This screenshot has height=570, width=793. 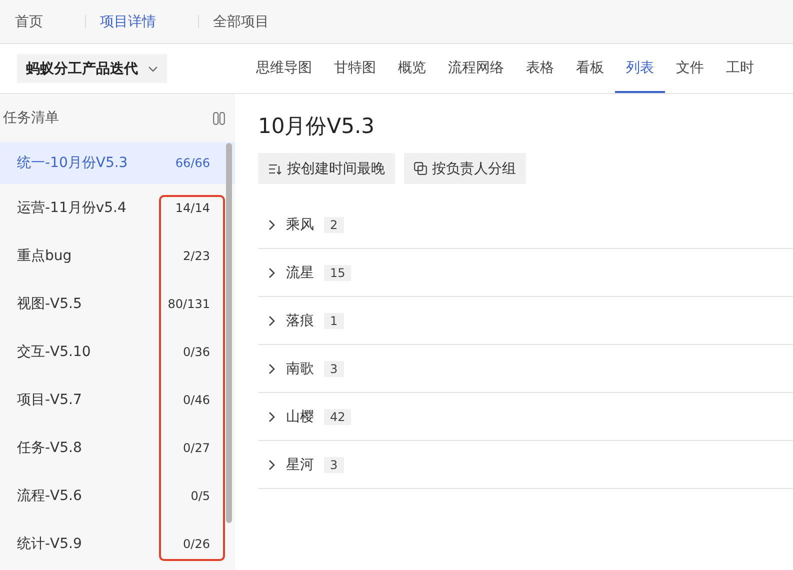 What do you see at coordinates (740, 68) in the screenshot?
I see `view-tab: 工时` at bounding box center [740, 68].